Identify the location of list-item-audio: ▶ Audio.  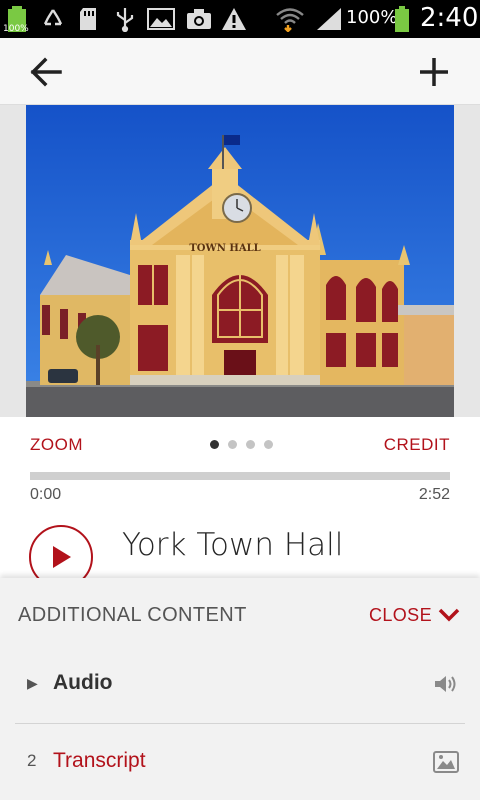
(240, 685).